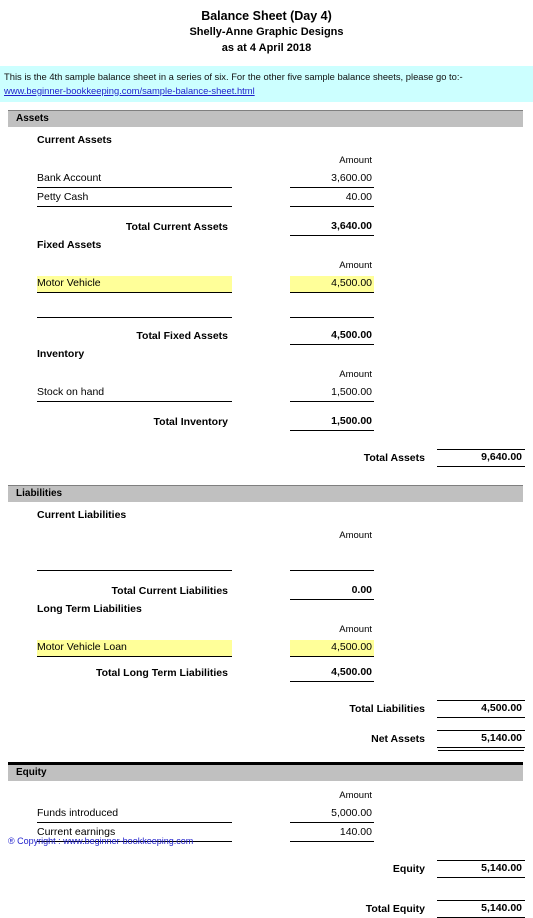 Image resolution: width=533 pixels, height=918 pixels. I want to click on amount-header-row-inventory: Amount, so click(266, 373).